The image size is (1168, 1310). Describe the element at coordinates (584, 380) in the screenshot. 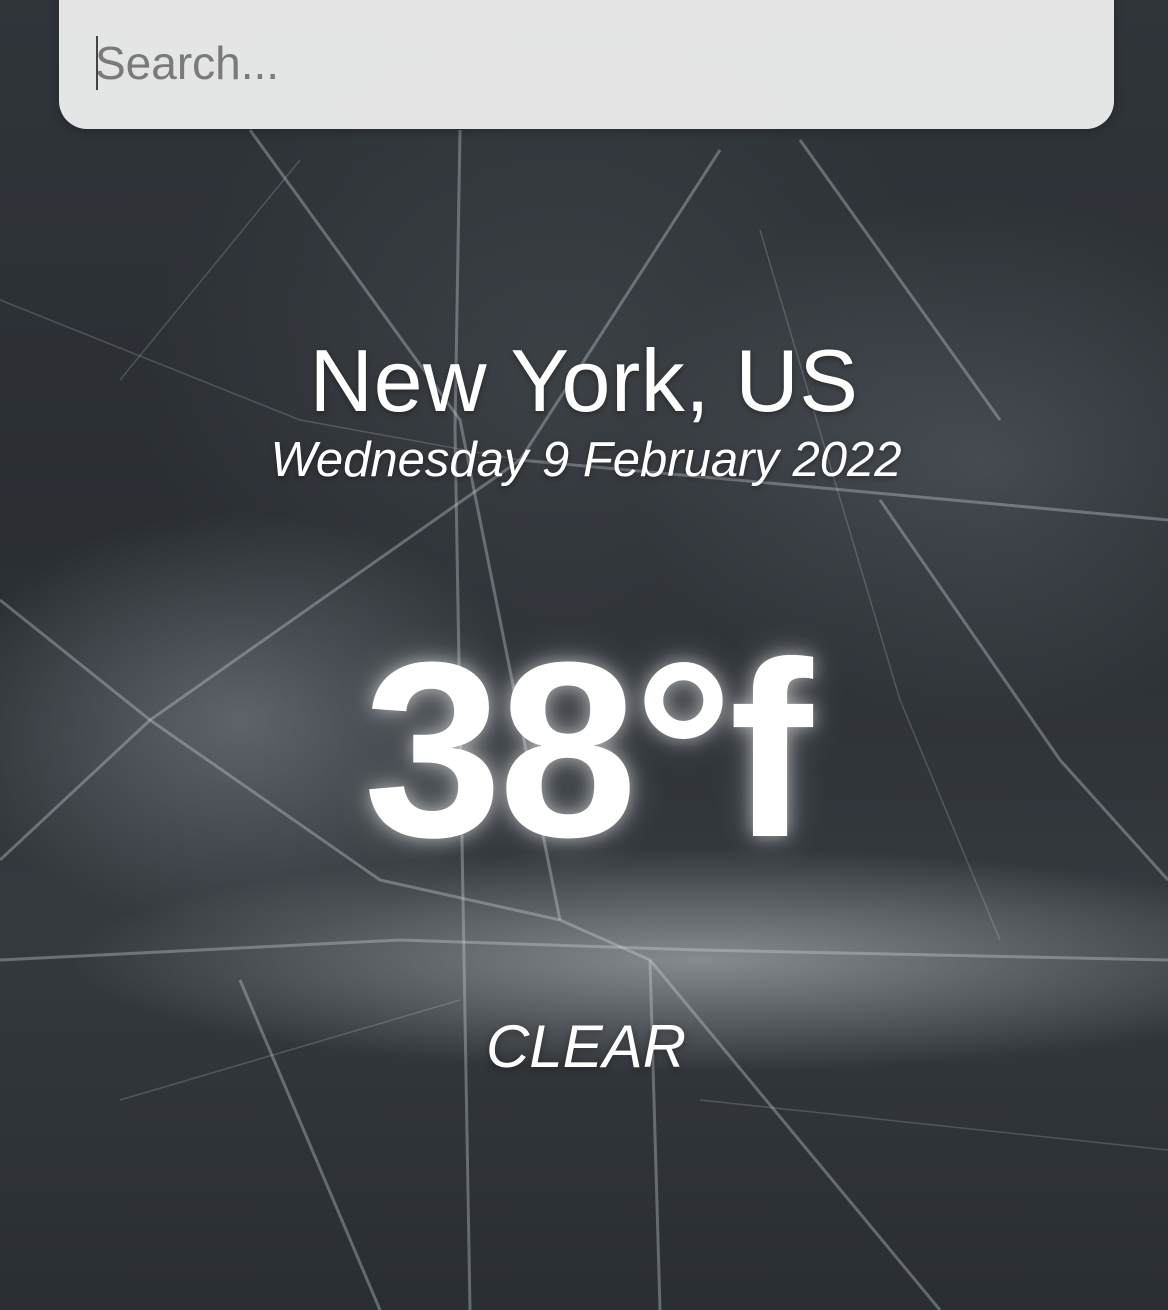

I see `location-title: New York, US` at that location.